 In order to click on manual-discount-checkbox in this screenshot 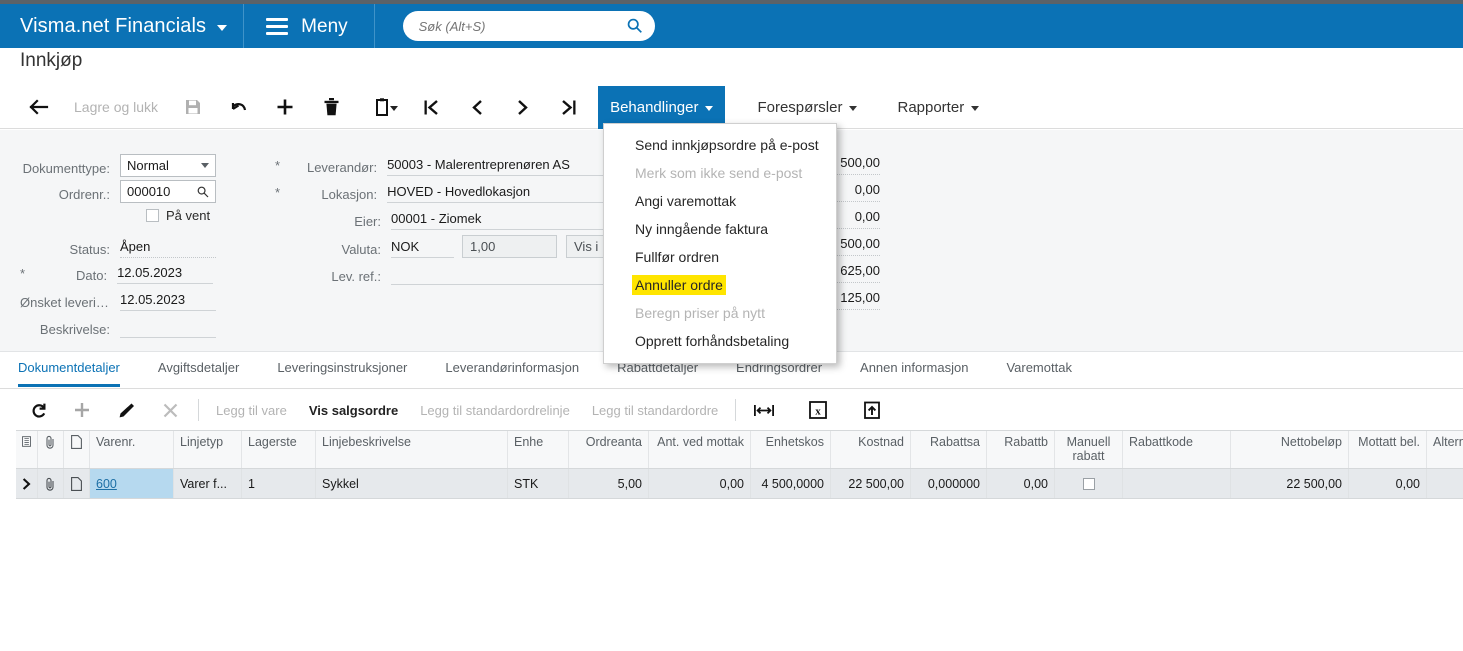, I will do `click(1088, 483)`.